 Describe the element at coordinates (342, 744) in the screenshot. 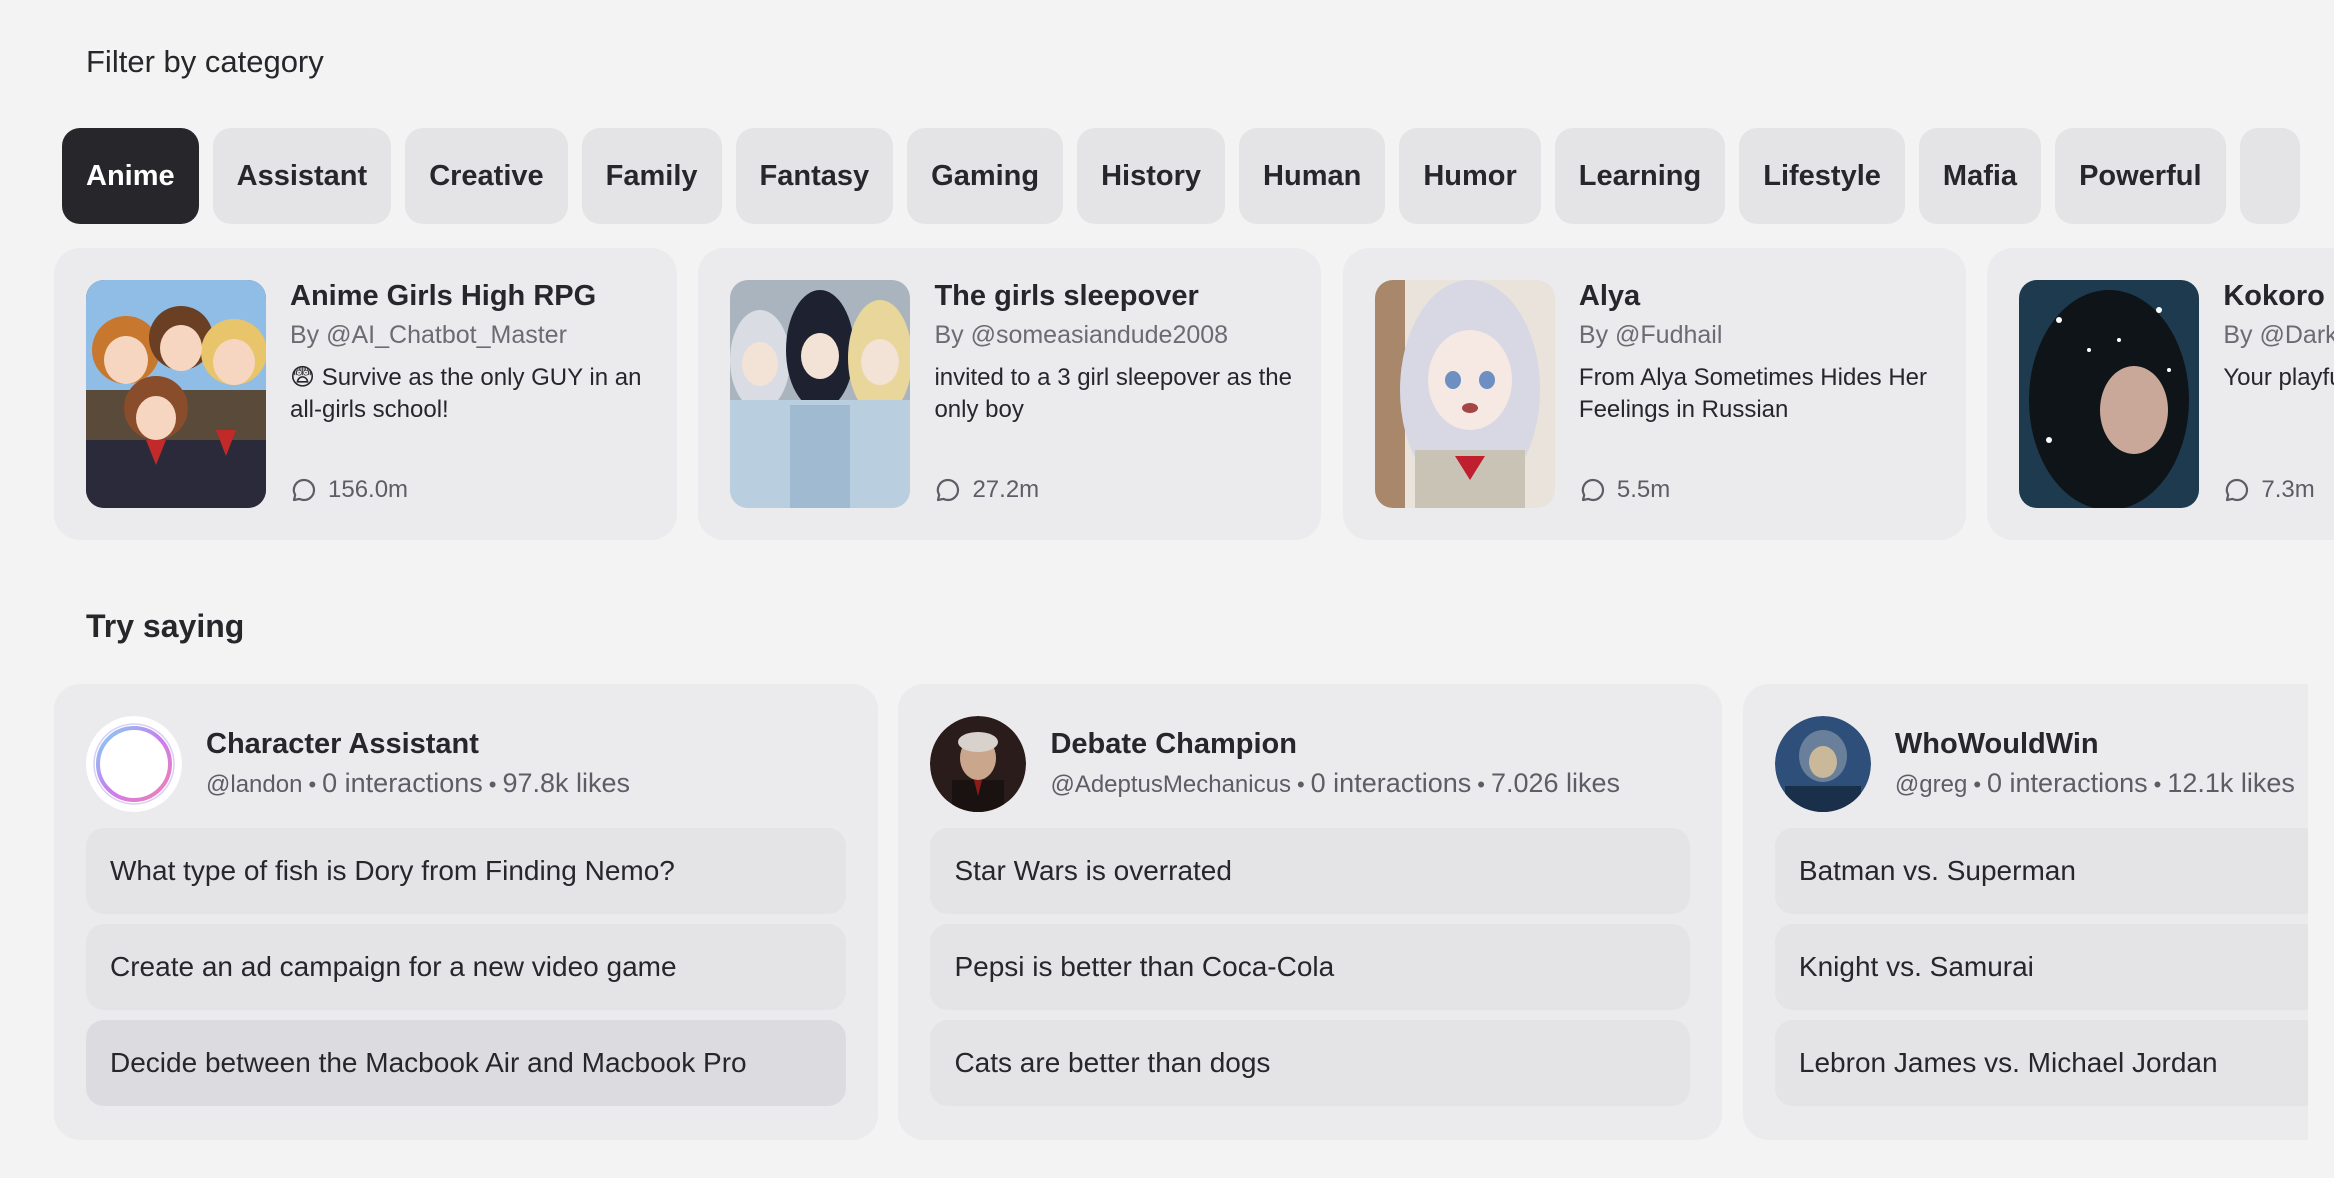

I see `panel-character-name: Character Assistant` at that location.